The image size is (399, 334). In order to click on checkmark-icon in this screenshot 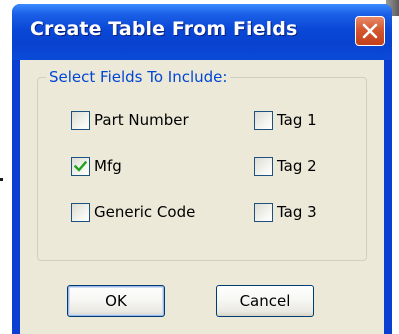, I will do `click(80, 166)`.